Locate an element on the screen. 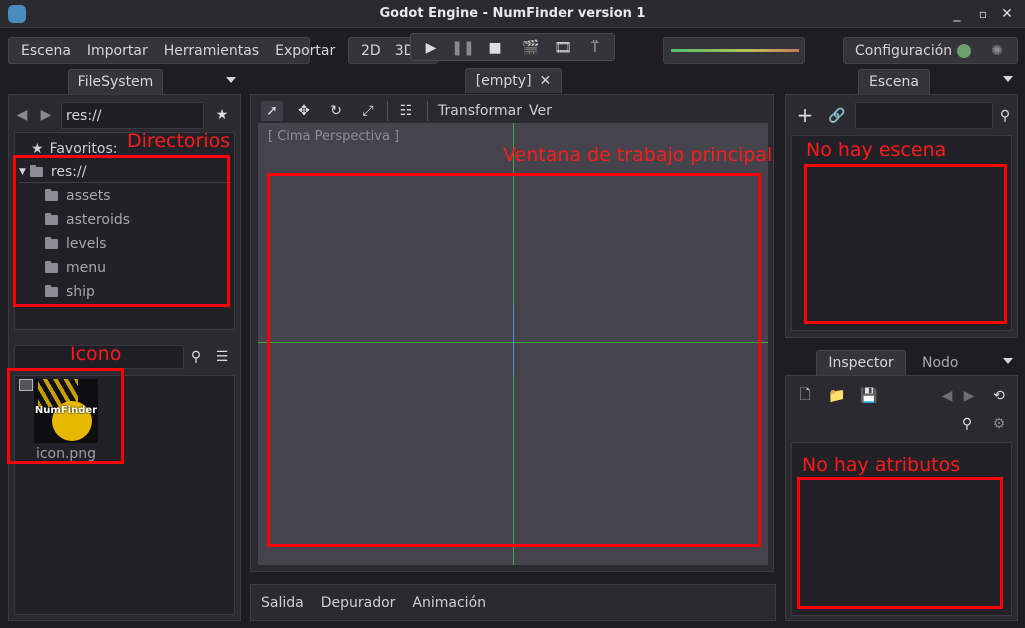 This screenshot has width=1025, height=628. play-scene-icon: 🎬 is located at coordinates (531, 48).